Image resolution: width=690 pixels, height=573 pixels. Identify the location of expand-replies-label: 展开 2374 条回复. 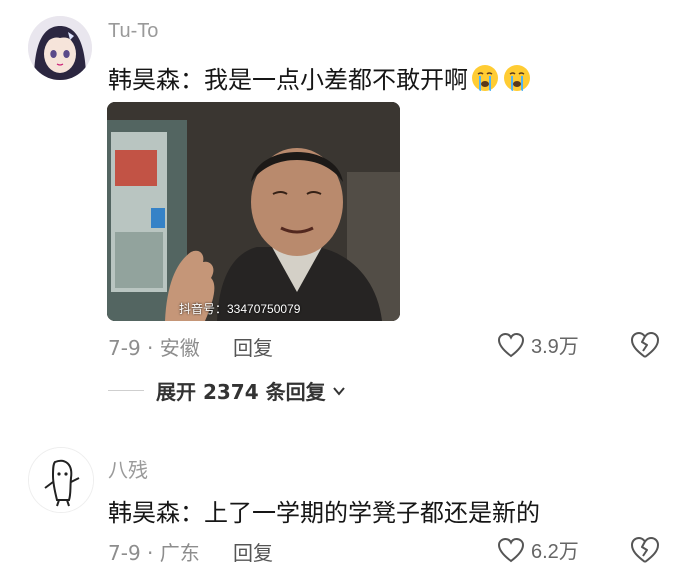
(241, 392).